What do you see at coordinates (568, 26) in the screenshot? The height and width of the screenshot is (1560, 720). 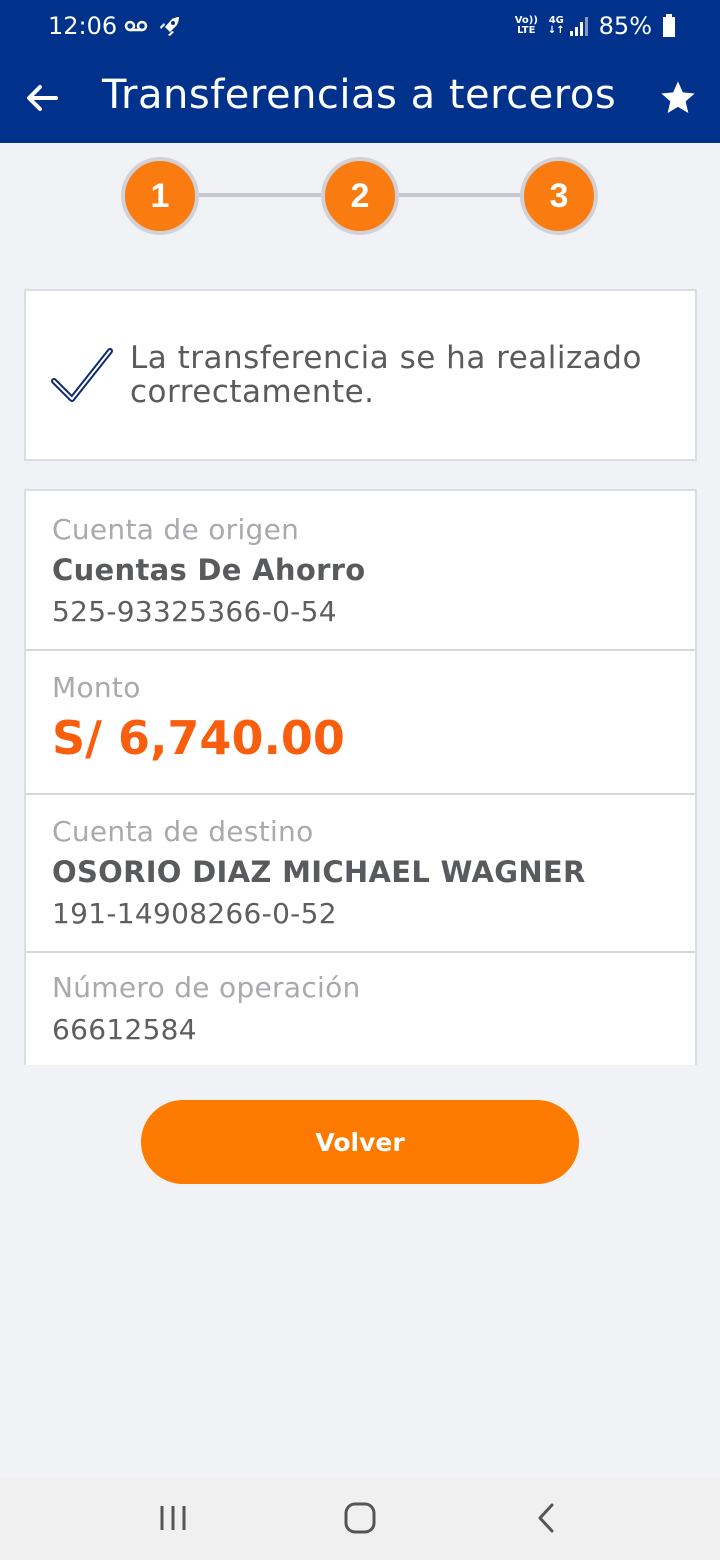 I see `data-indicator: 4G ↓↑` at bounding box center [568, 26].